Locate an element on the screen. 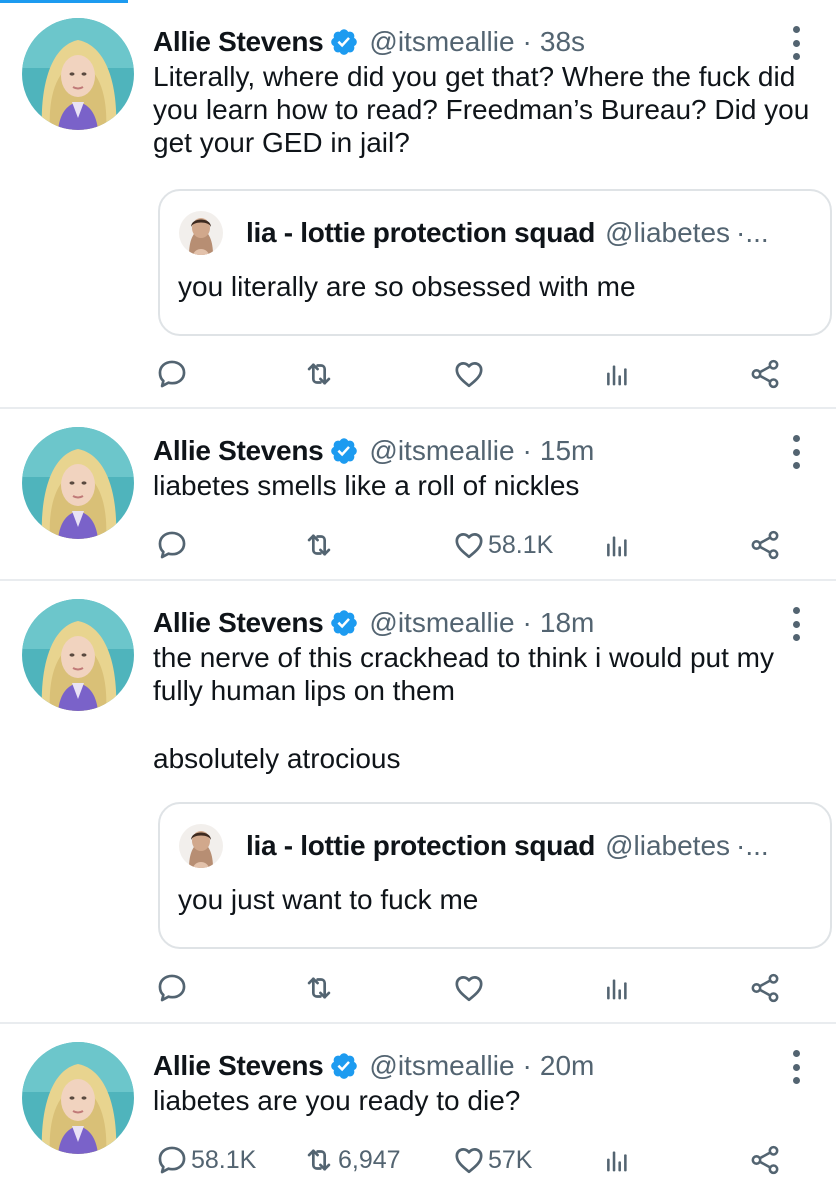 This screenshot has height=1200, width=836. quoted-text: you just want to fuck me is located at coordinates (328, 899).